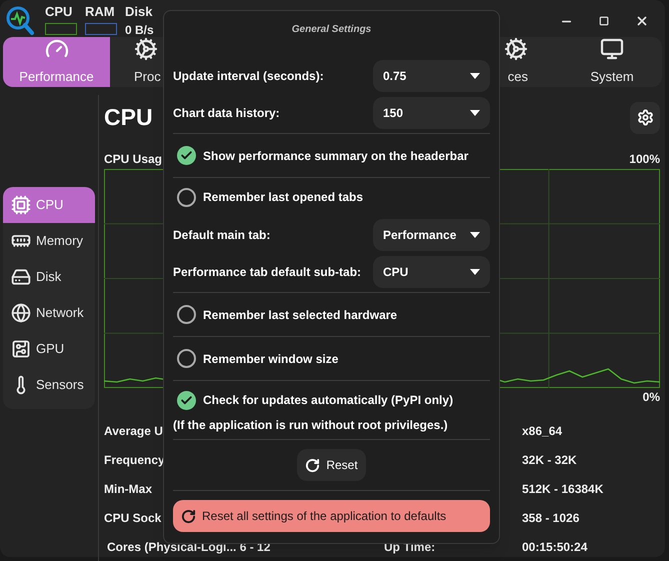  What do you see at coordinates (56, 61) in the screenshot?
I see `main-tab: Performance` at bounding box center [56, 61].